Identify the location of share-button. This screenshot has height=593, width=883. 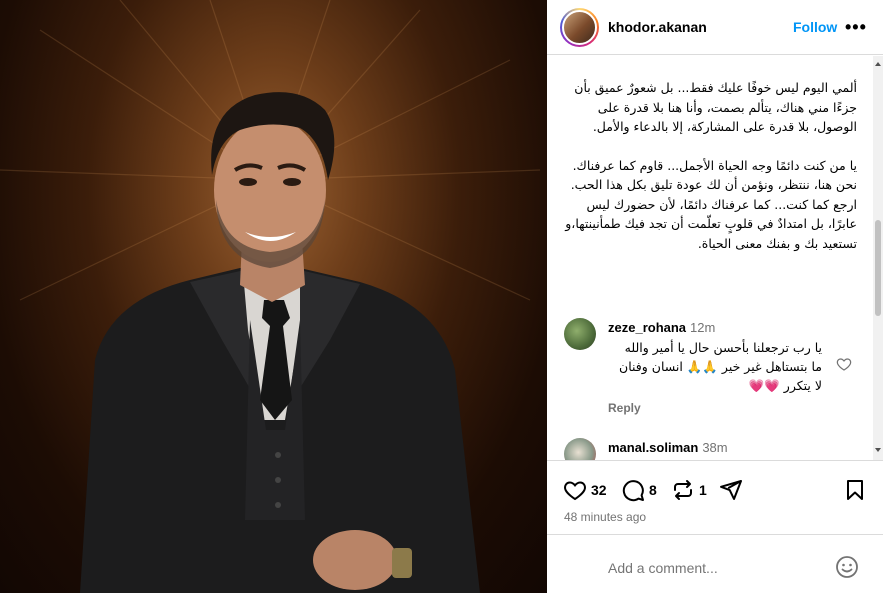
(731, 490).